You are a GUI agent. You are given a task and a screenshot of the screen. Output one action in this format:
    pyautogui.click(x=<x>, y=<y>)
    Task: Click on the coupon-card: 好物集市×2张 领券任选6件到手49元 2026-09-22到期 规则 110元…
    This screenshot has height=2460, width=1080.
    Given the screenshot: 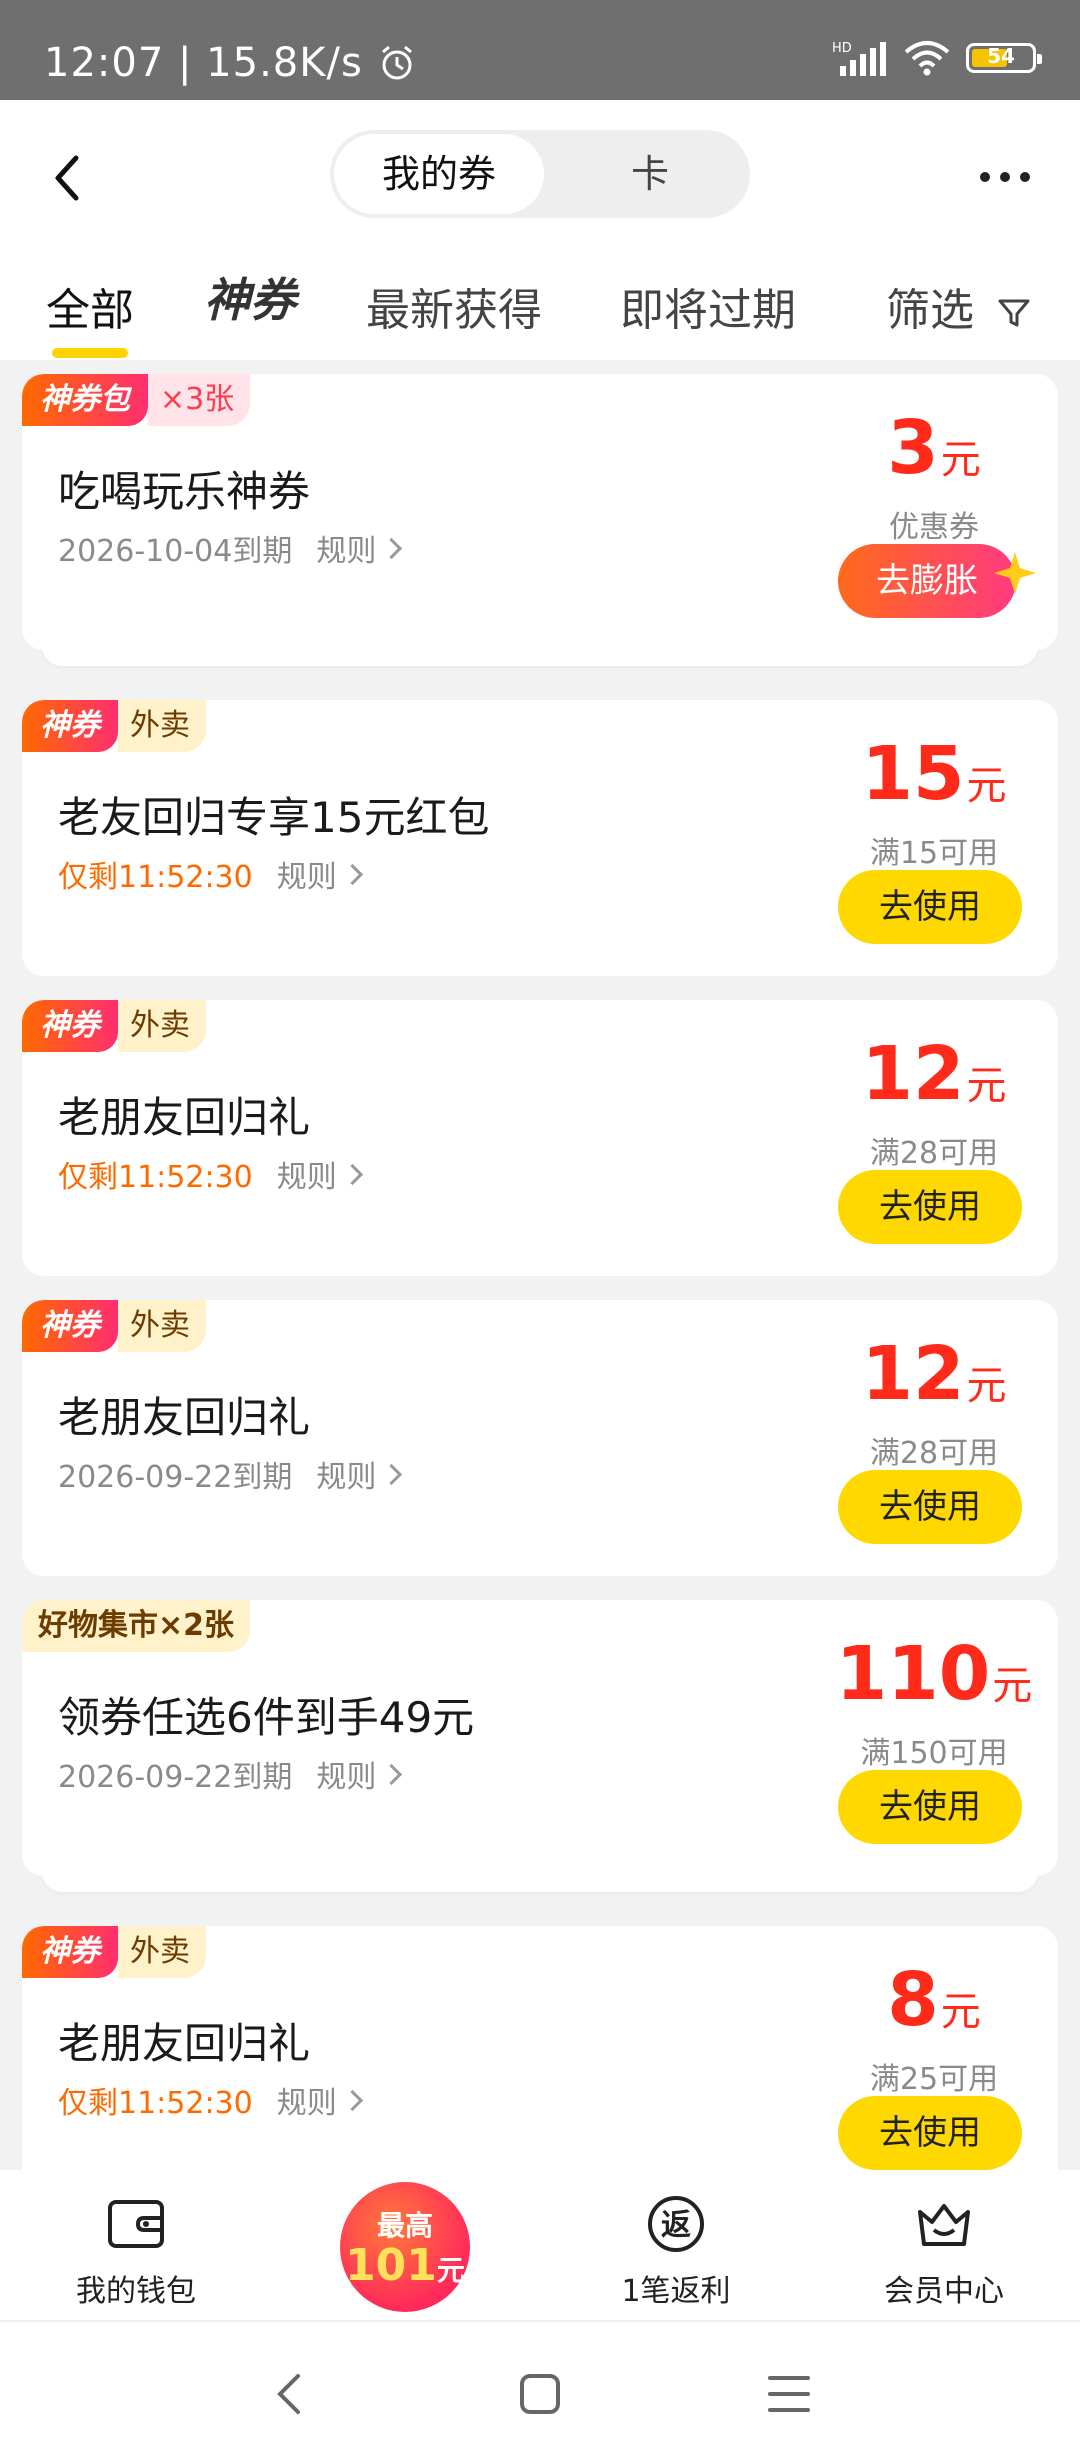 What is the action you would take?
    pyautogui.click(x=540, y=1738)
    